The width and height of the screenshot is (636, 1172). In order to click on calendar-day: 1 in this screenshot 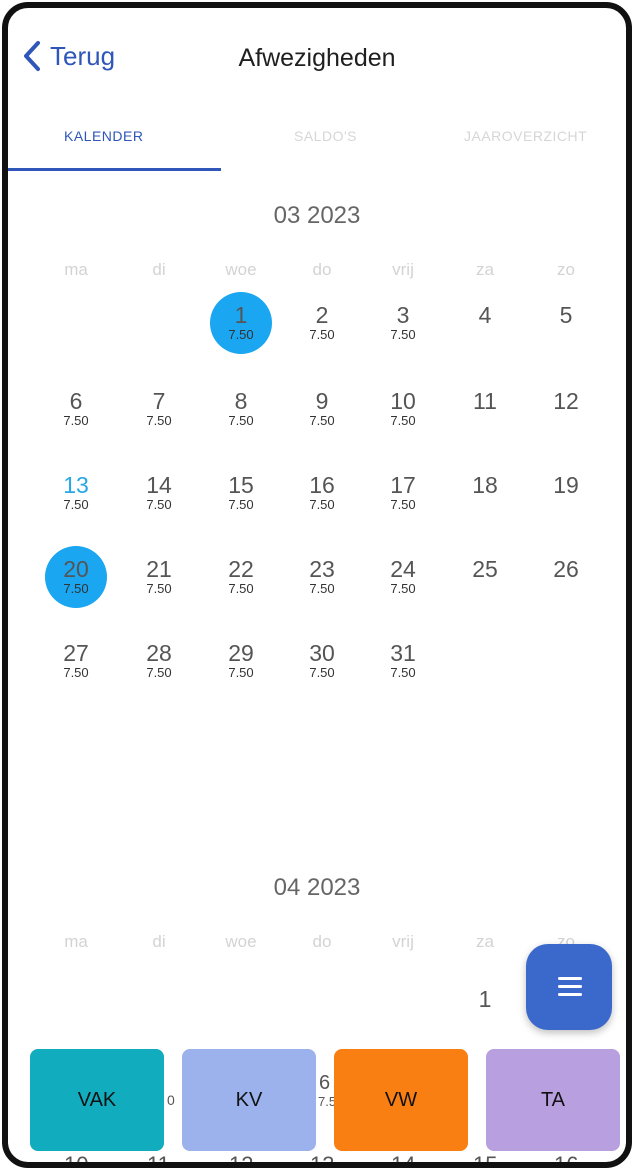, I will do `click(485, 999)`.